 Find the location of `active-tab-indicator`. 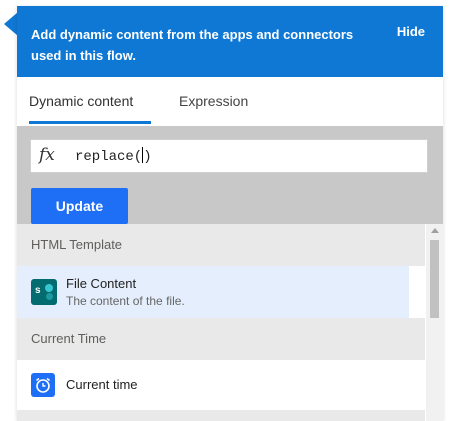

active-tab-indicator is located at coordinates (90, 122).